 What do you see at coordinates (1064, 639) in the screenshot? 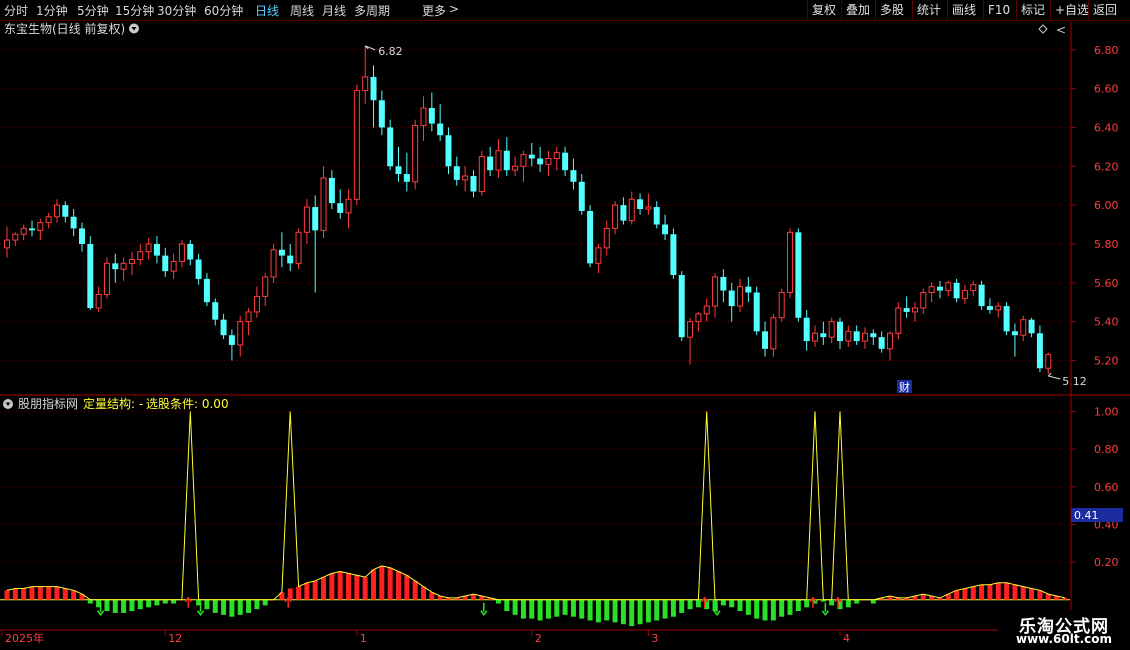
I see `logo-url: www.60lt.com` at bounding box center [1064, 639].